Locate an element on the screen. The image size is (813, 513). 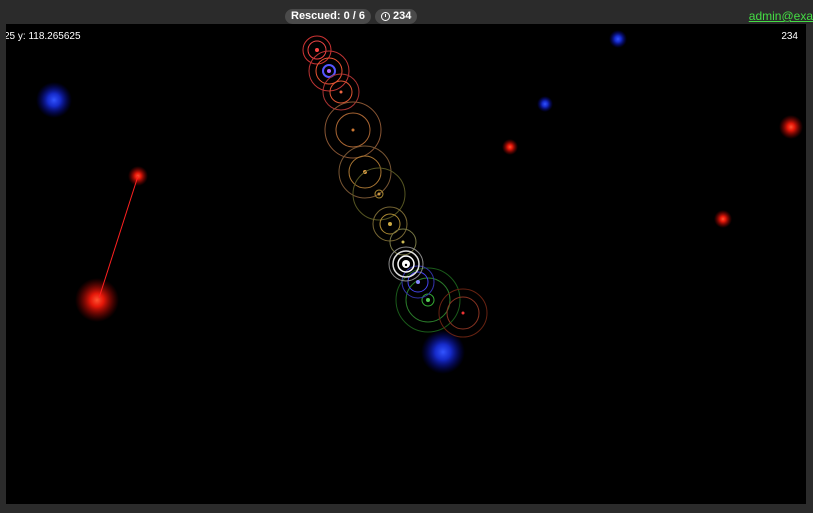
tether-line is located at coordinates (118, 237).